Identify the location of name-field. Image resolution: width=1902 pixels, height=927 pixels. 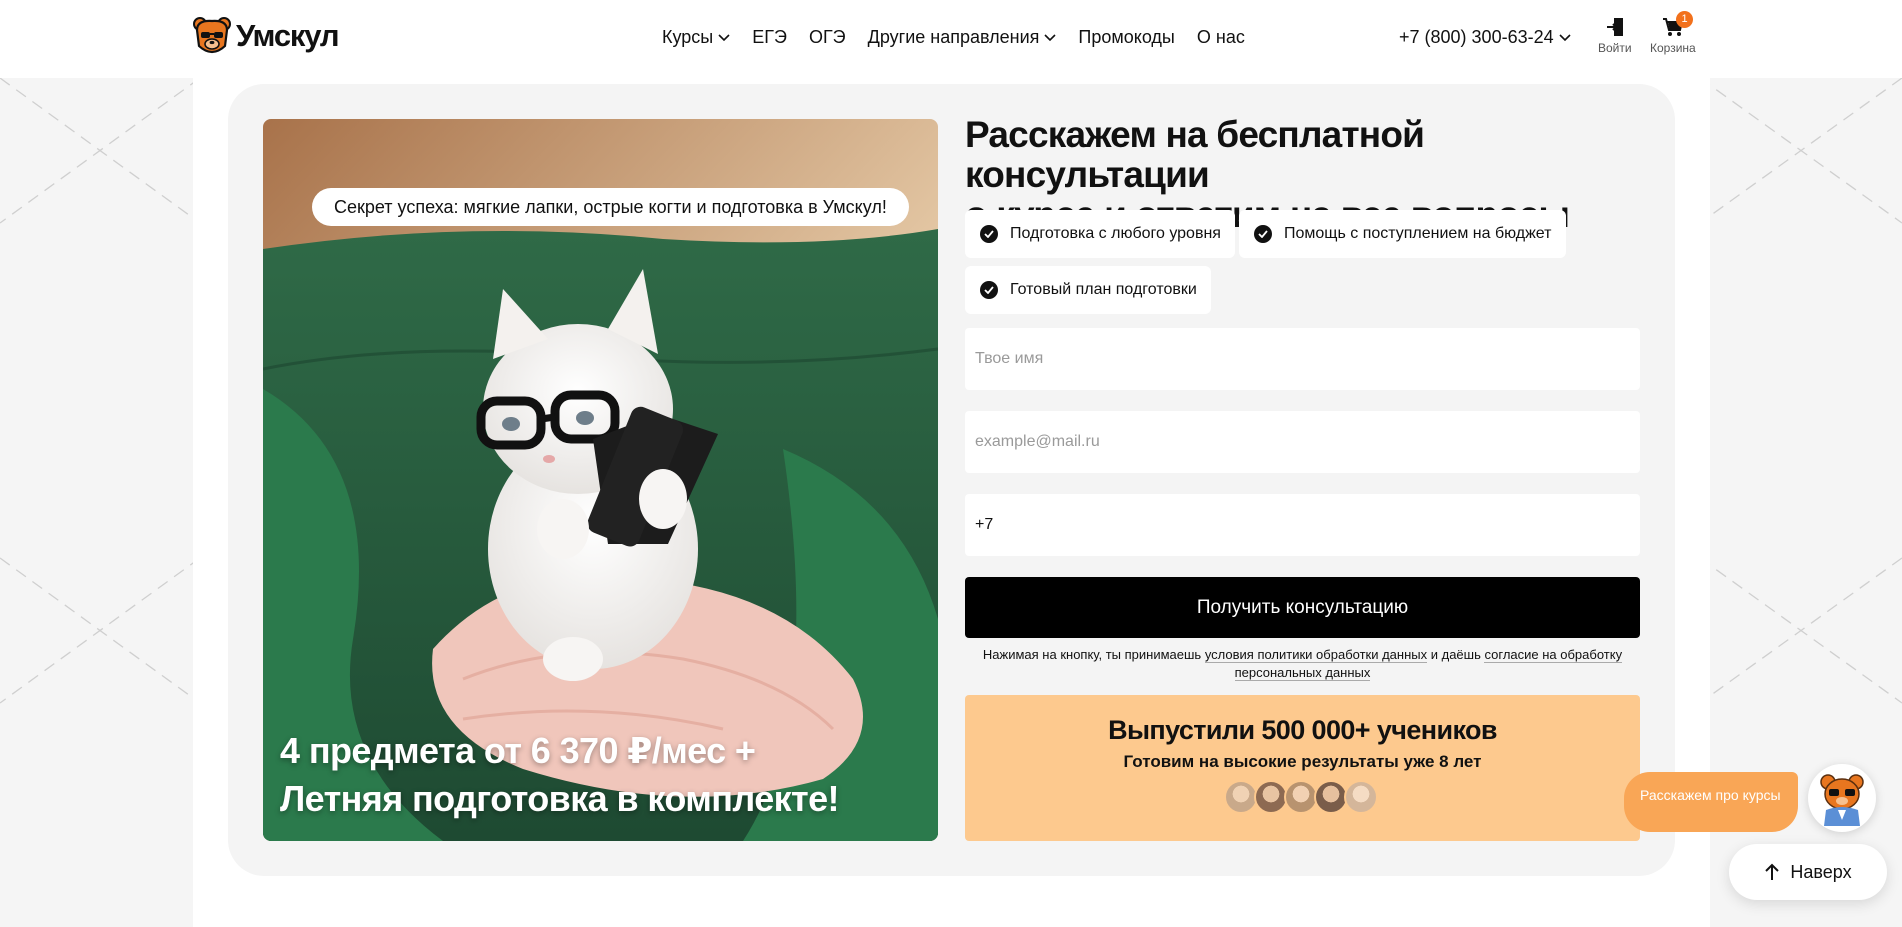
(1302, 359).